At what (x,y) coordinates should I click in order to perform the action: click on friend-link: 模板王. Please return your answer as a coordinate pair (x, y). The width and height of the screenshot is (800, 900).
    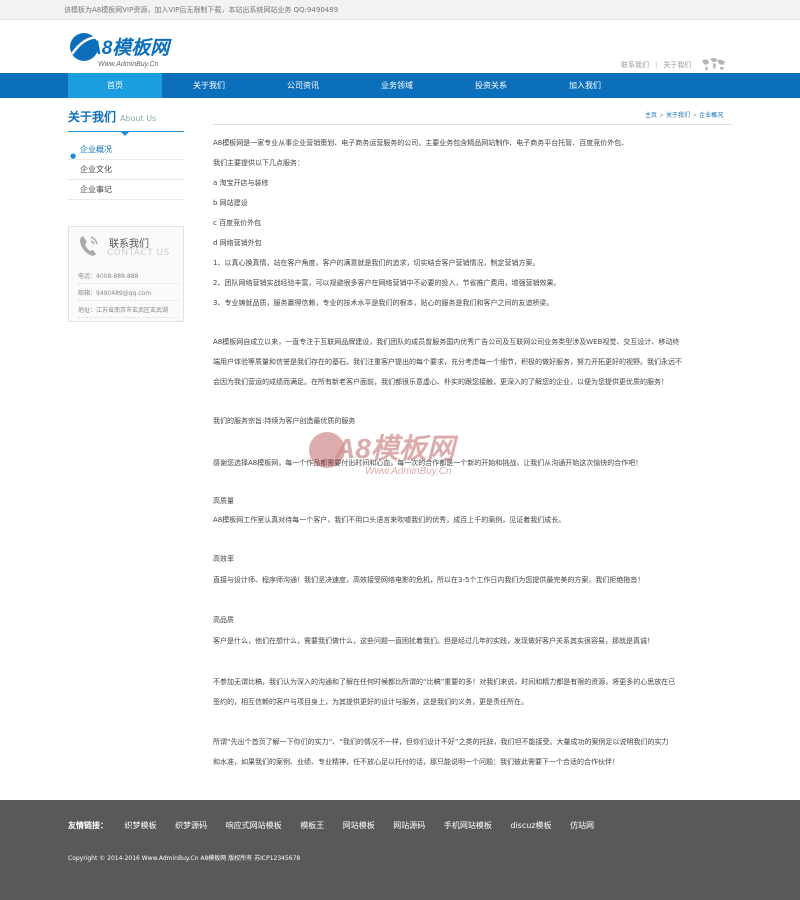
    Looking at the image, I should click on (312, 825).